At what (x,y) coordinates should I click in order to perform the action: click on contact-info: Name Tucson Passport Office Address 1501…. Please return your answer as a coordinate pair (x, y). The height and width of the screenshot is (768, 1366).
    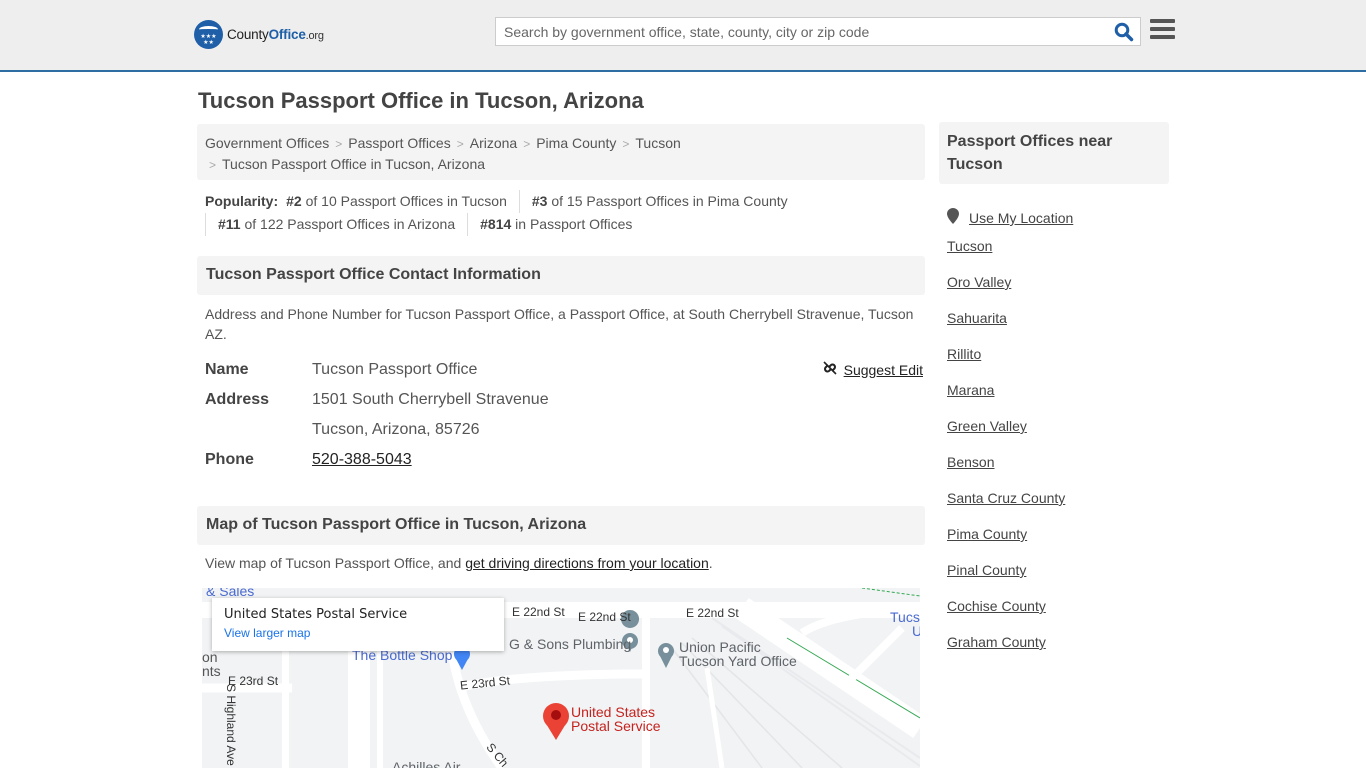
    Looking at the image, I should click on (564, 415).